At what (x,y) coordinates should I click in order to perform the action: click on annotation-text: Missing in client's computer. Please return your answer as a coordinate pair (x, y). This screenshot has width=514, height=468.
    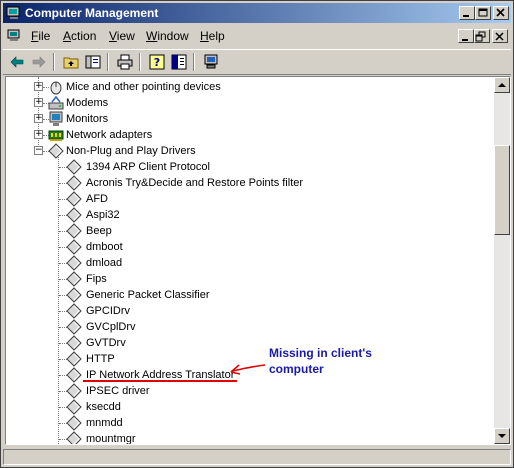
    Looking at the image, I should click on (320, 361).